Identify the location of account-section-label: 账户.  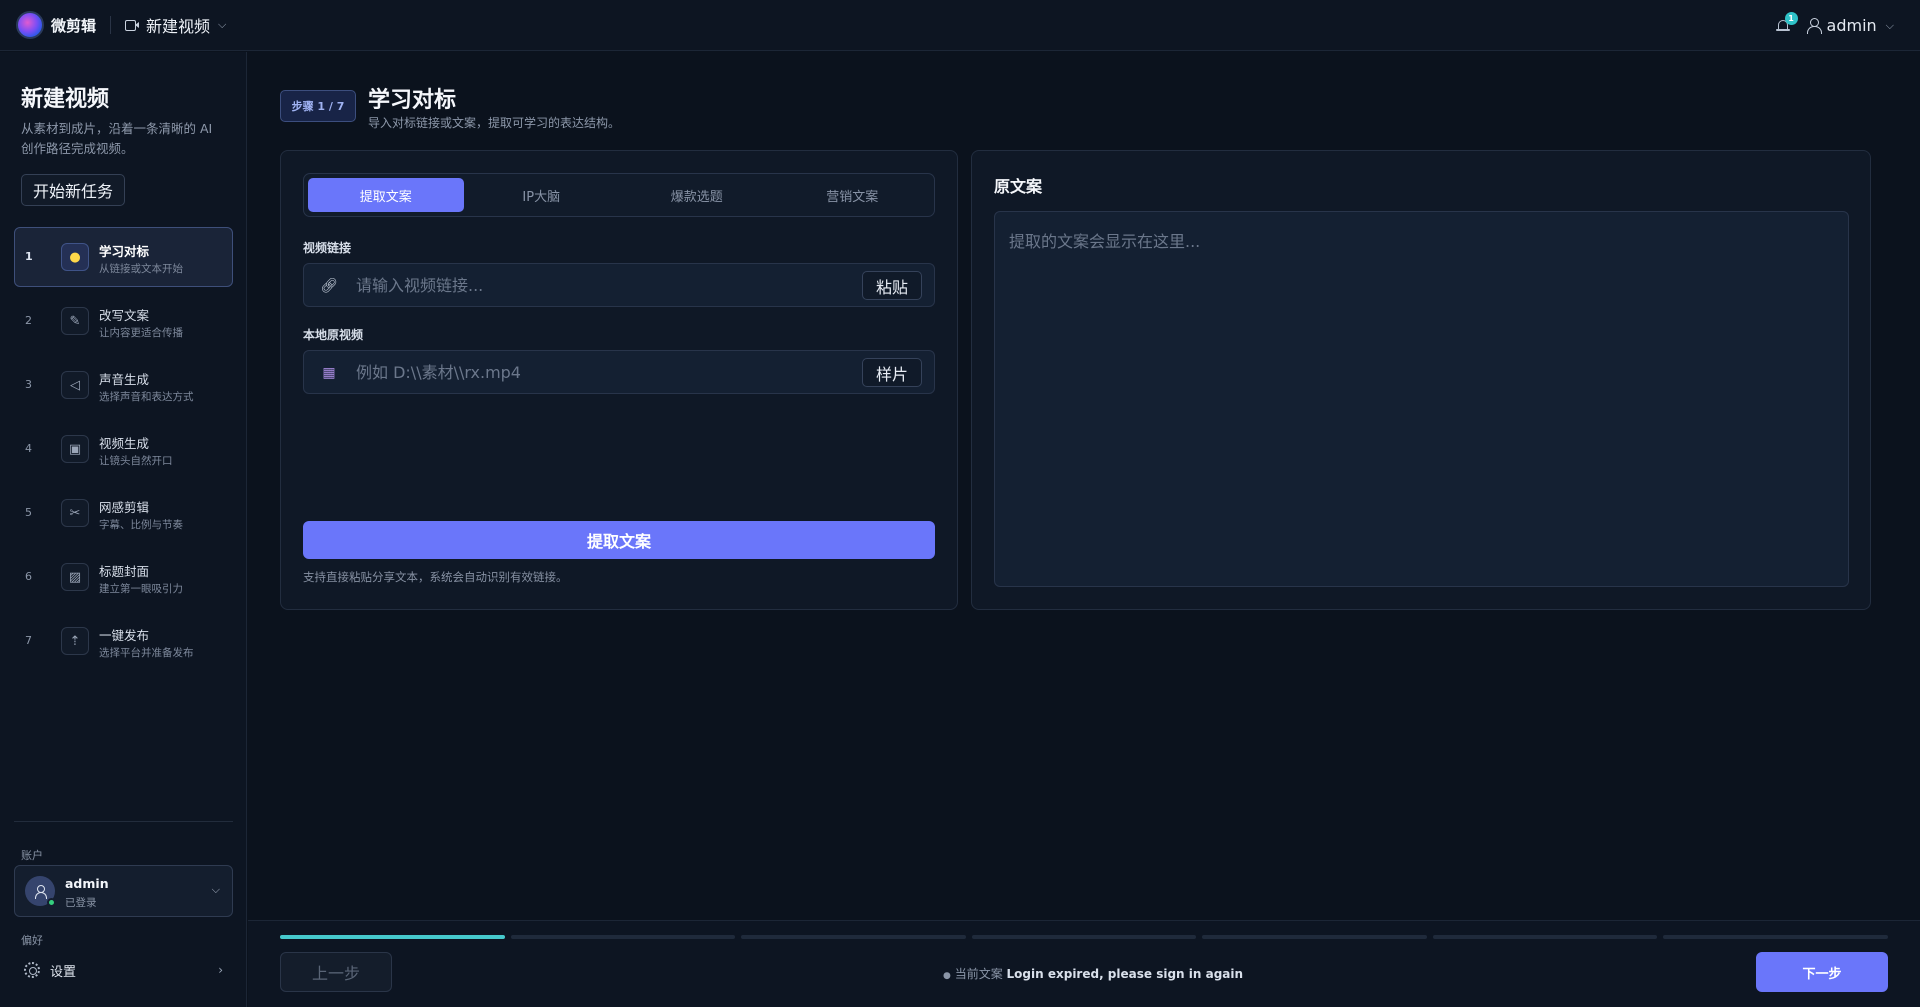
(32, 855).